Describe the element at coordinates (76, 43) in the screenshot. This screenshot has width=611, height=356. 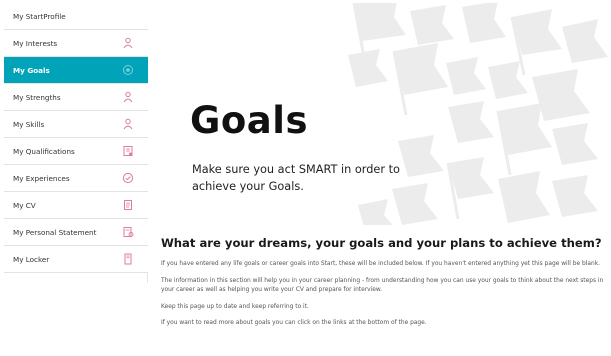
I see `sidebar-item-my-interests: My Interests` at that location.